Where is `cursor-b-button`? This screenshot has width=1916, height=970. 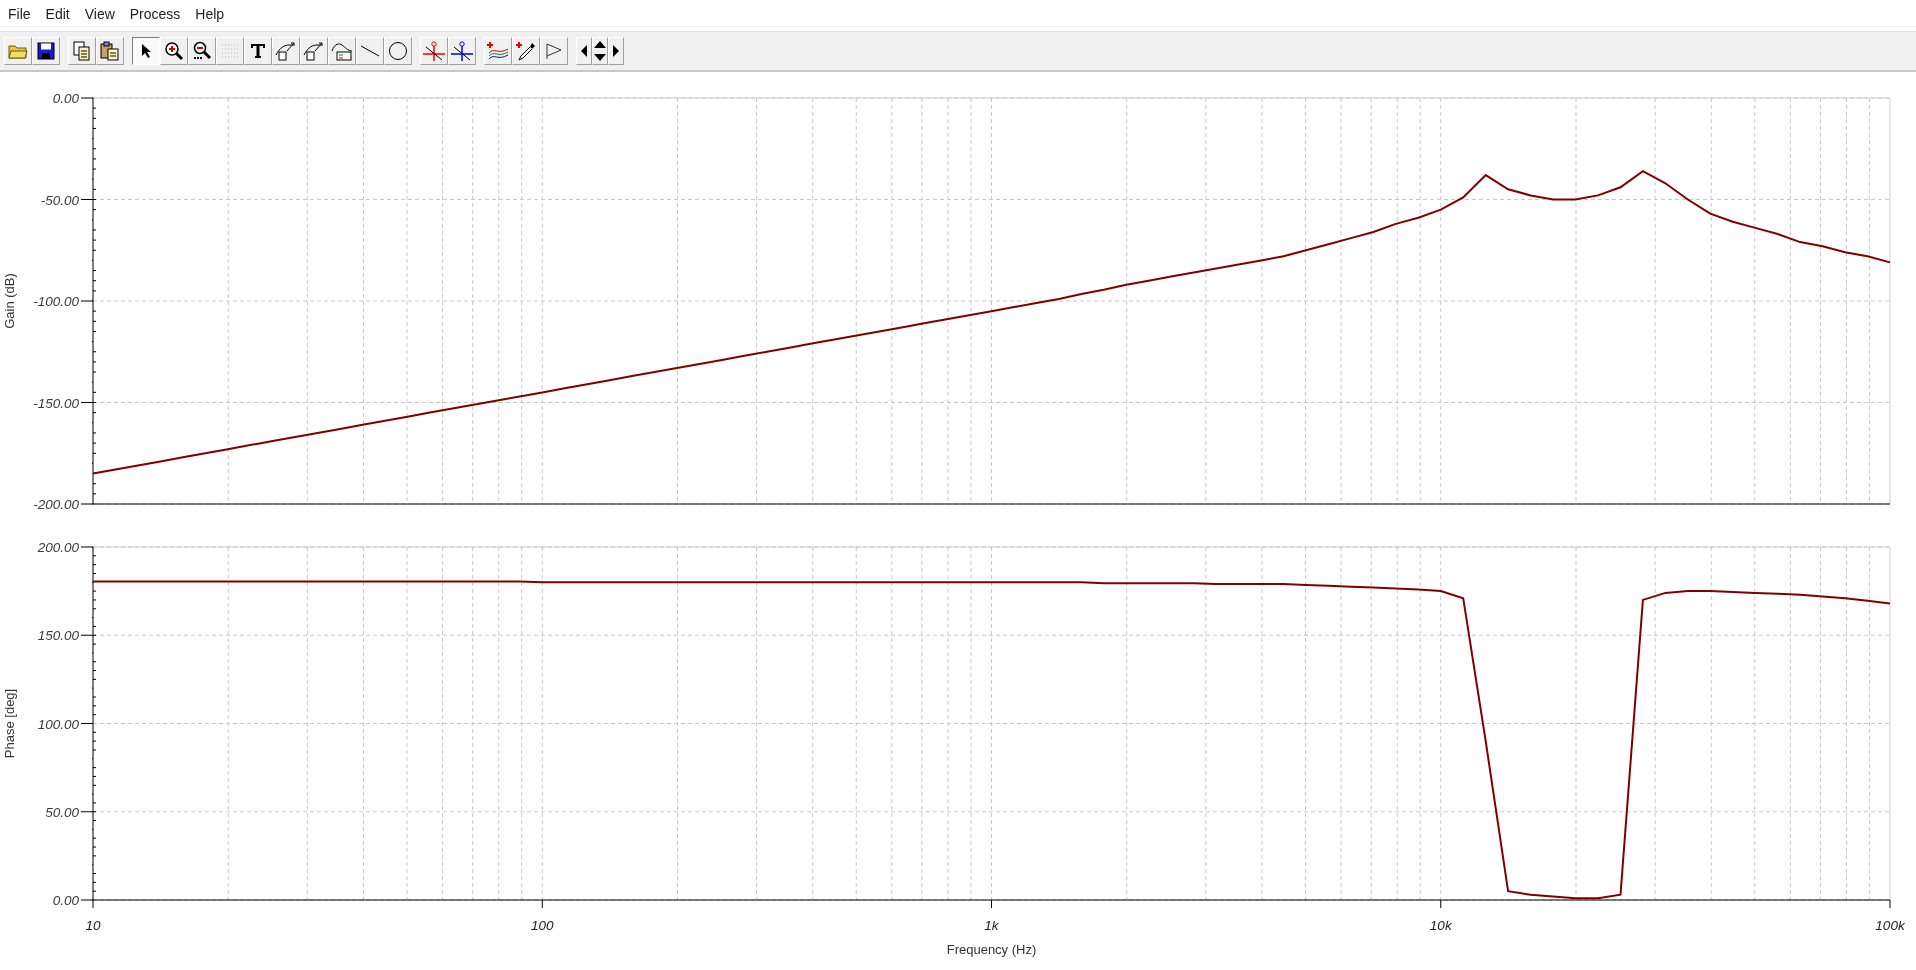 cursor-b-button is located at coordinates (462, 51).